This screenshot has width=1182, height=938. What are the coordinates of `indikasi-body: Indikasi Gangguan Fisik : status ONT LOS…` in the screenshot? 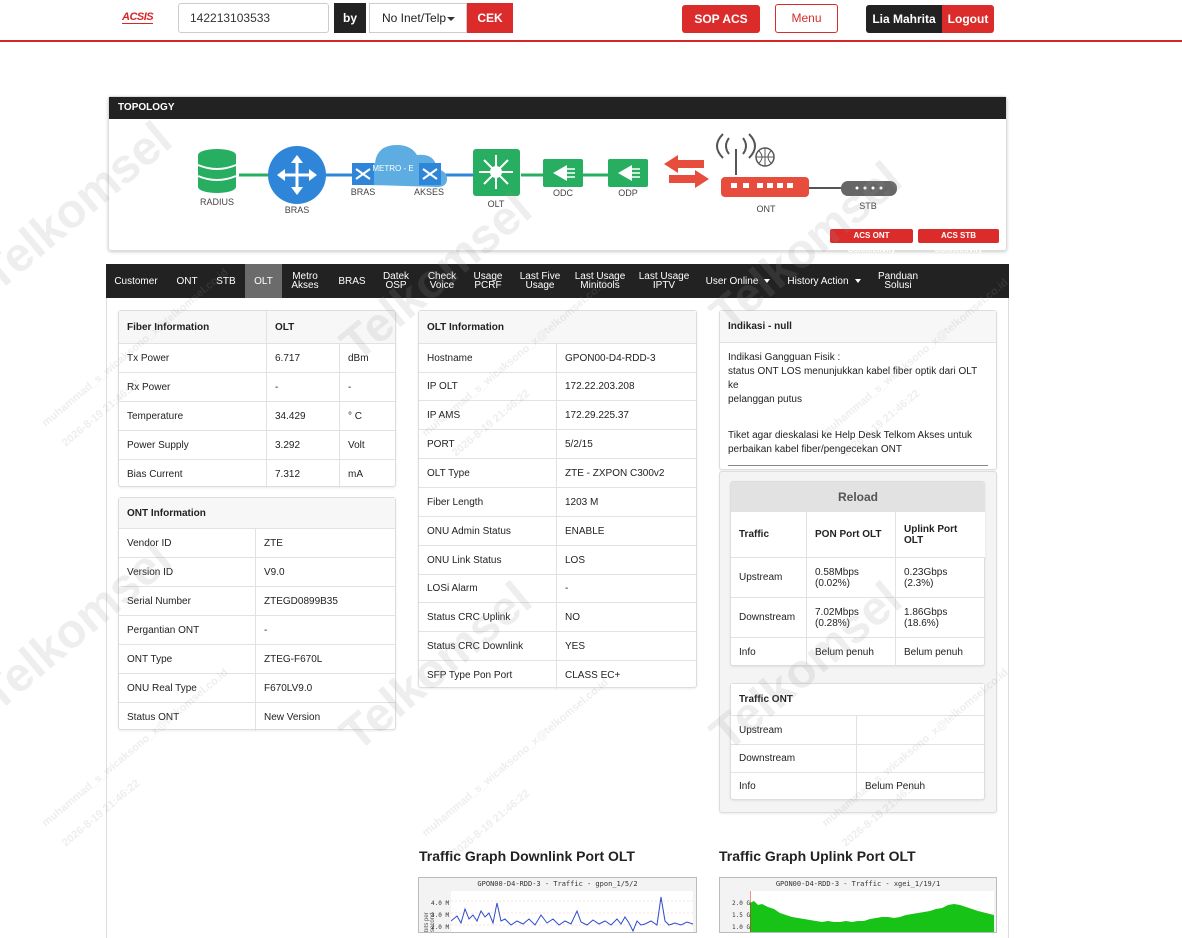 It's located at (859, 408).